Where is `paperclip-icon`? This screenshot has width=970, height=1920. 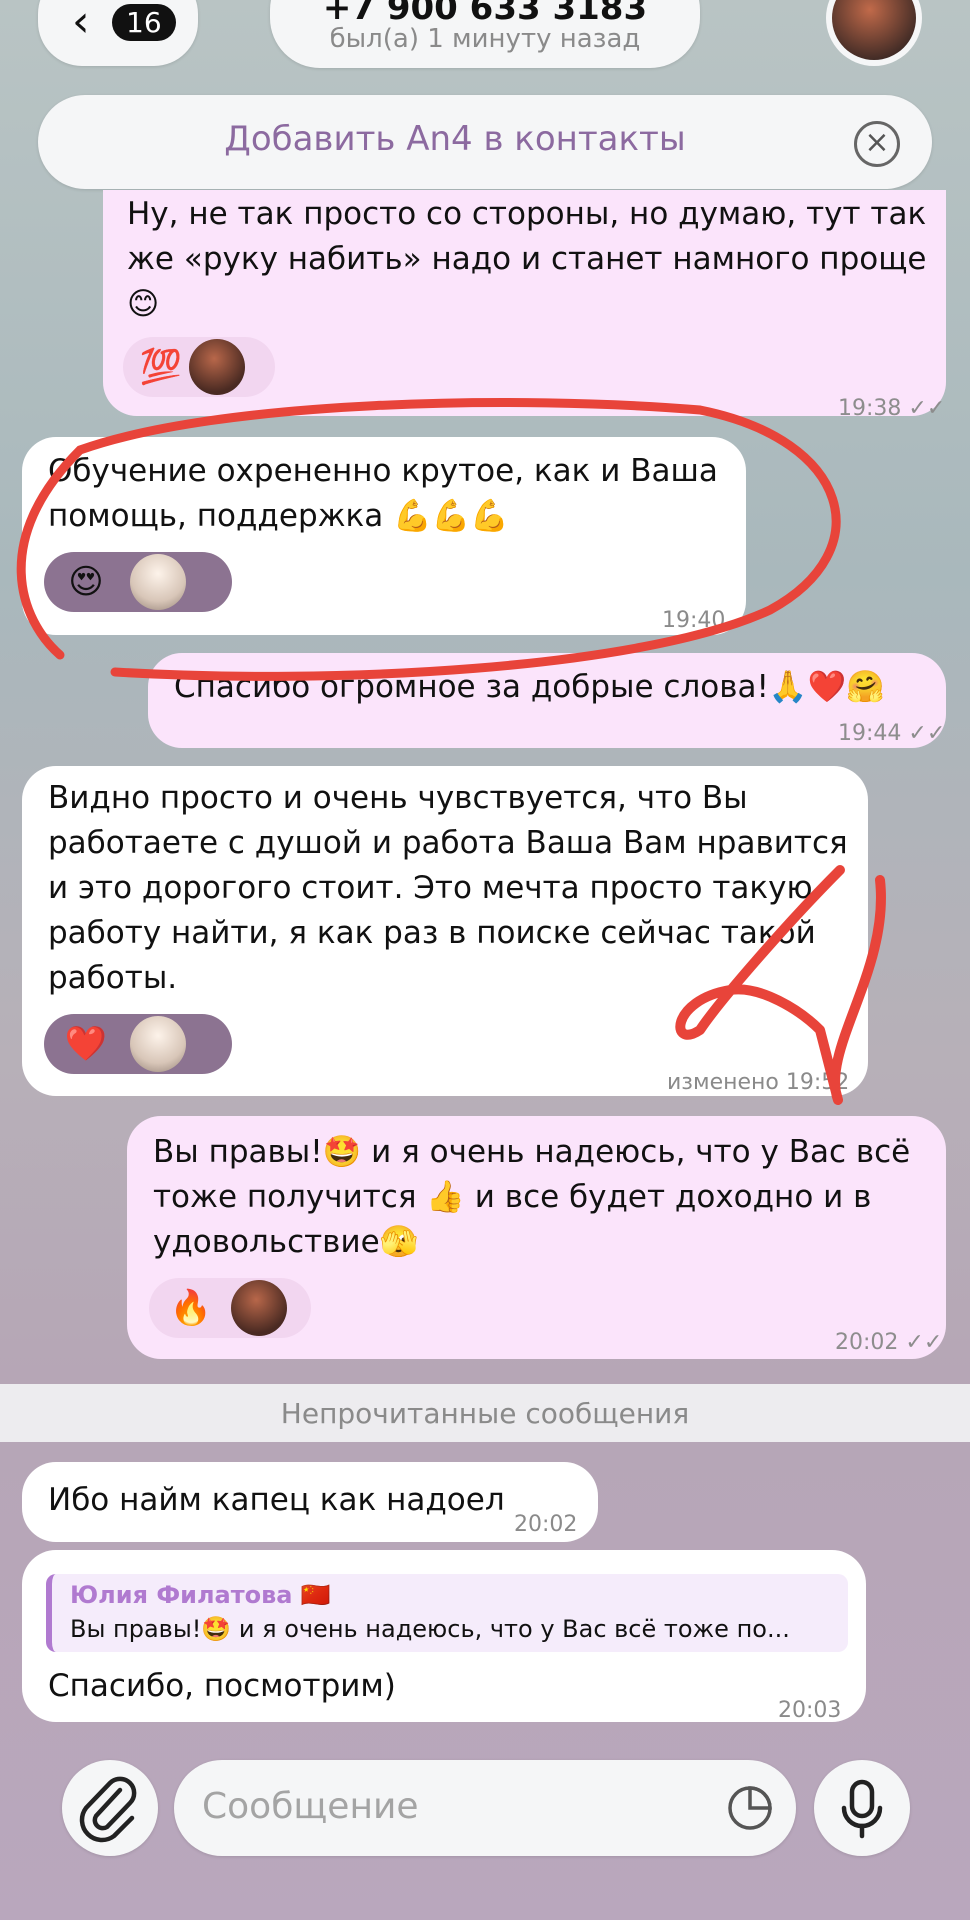 paperclip-icon is located at coordinates (108, 1809).